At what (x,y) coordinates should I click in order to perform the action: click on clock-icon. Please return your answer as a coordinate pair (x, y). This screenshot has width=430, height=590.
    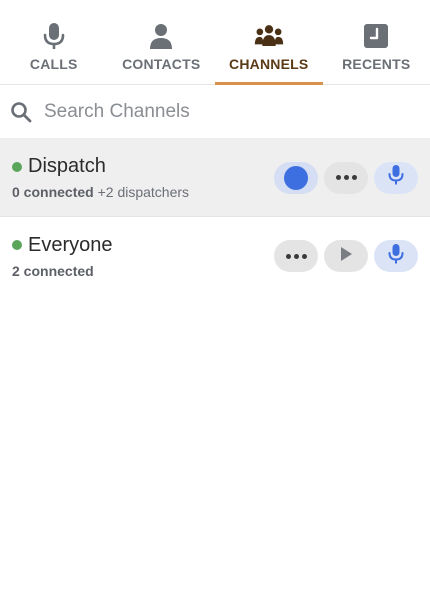
    Looking at the image, I should click on (376, 36).